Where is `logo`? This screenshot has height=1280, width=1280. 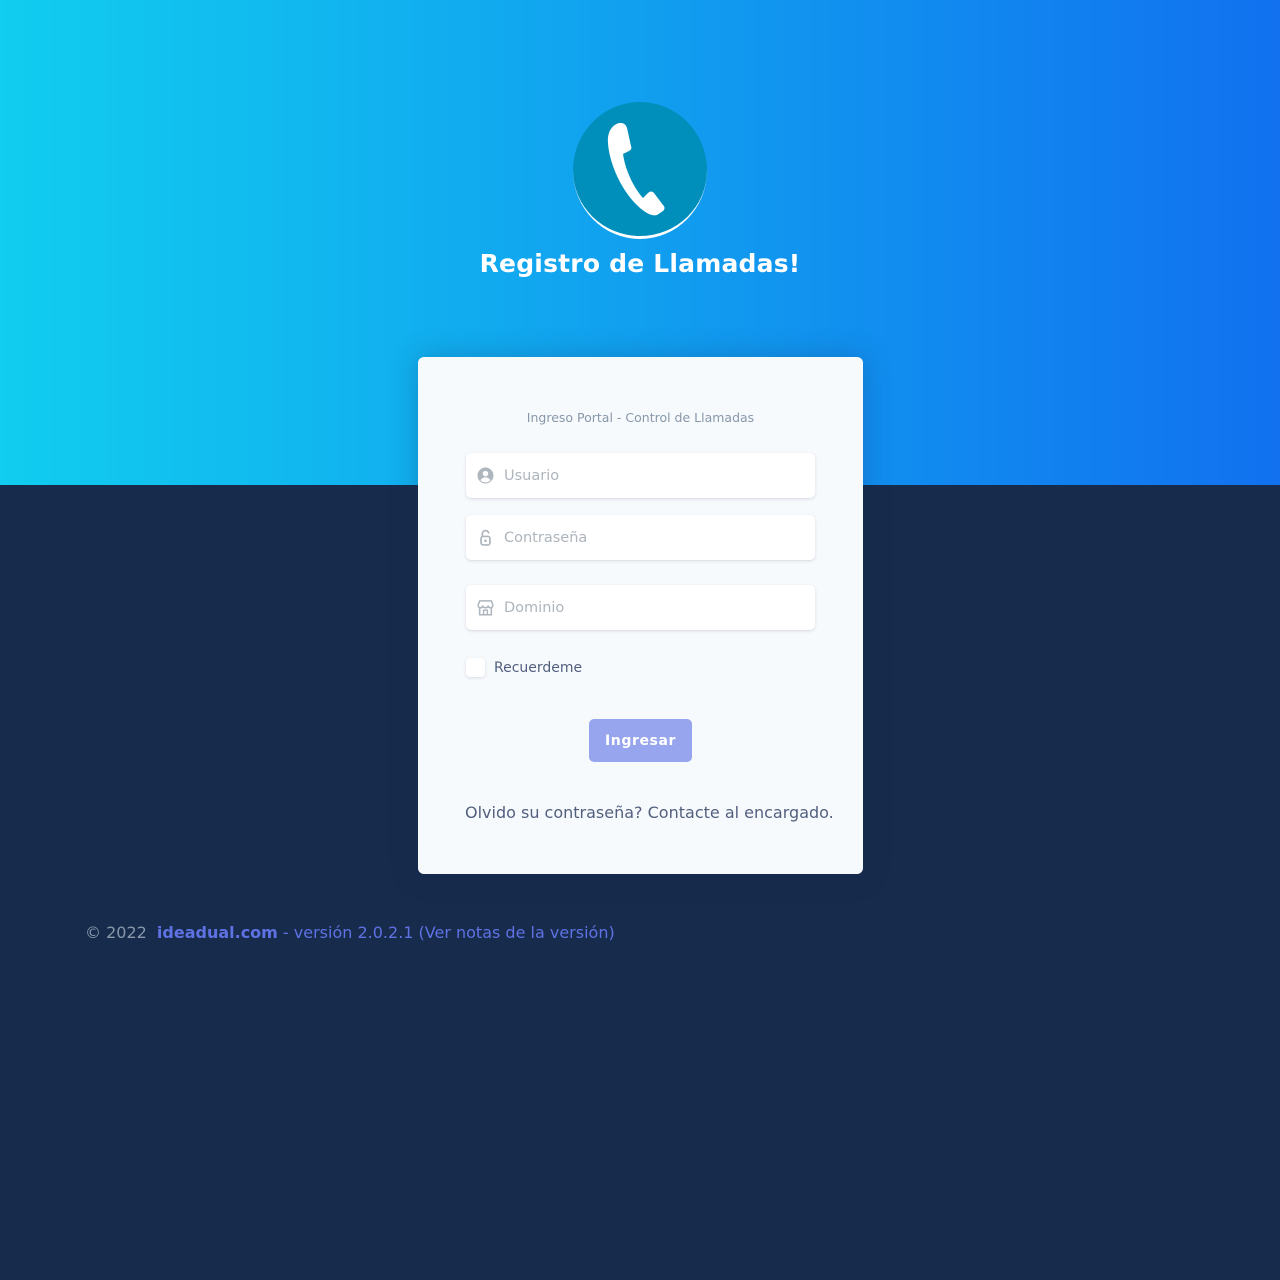 logo is located at coordinates (640, 170).